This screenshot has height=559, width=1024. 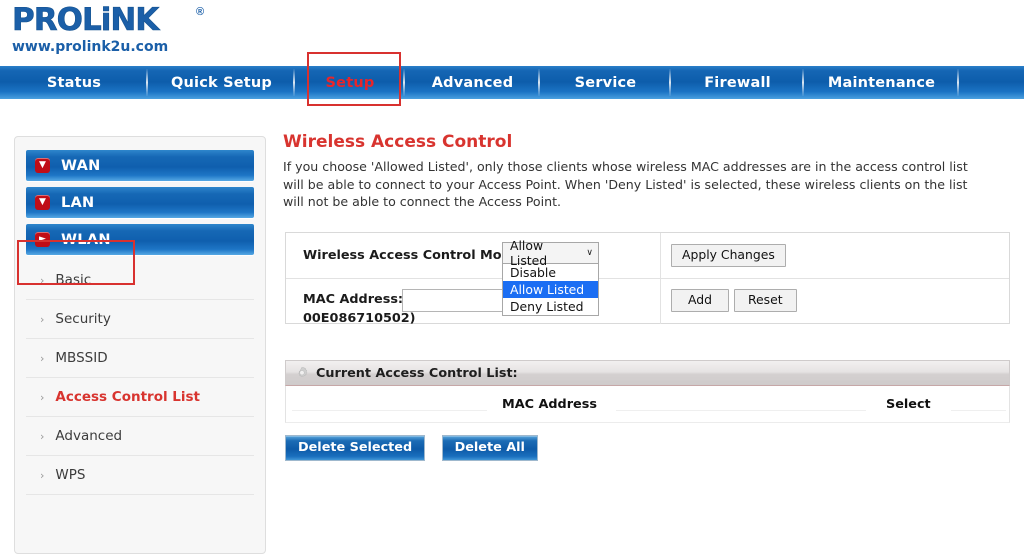 What do you see at coordinates (140, 436) in the screenshot?
I see `sidebar-subitem-advanced: › Advanced` at bounding box center [140, 436].